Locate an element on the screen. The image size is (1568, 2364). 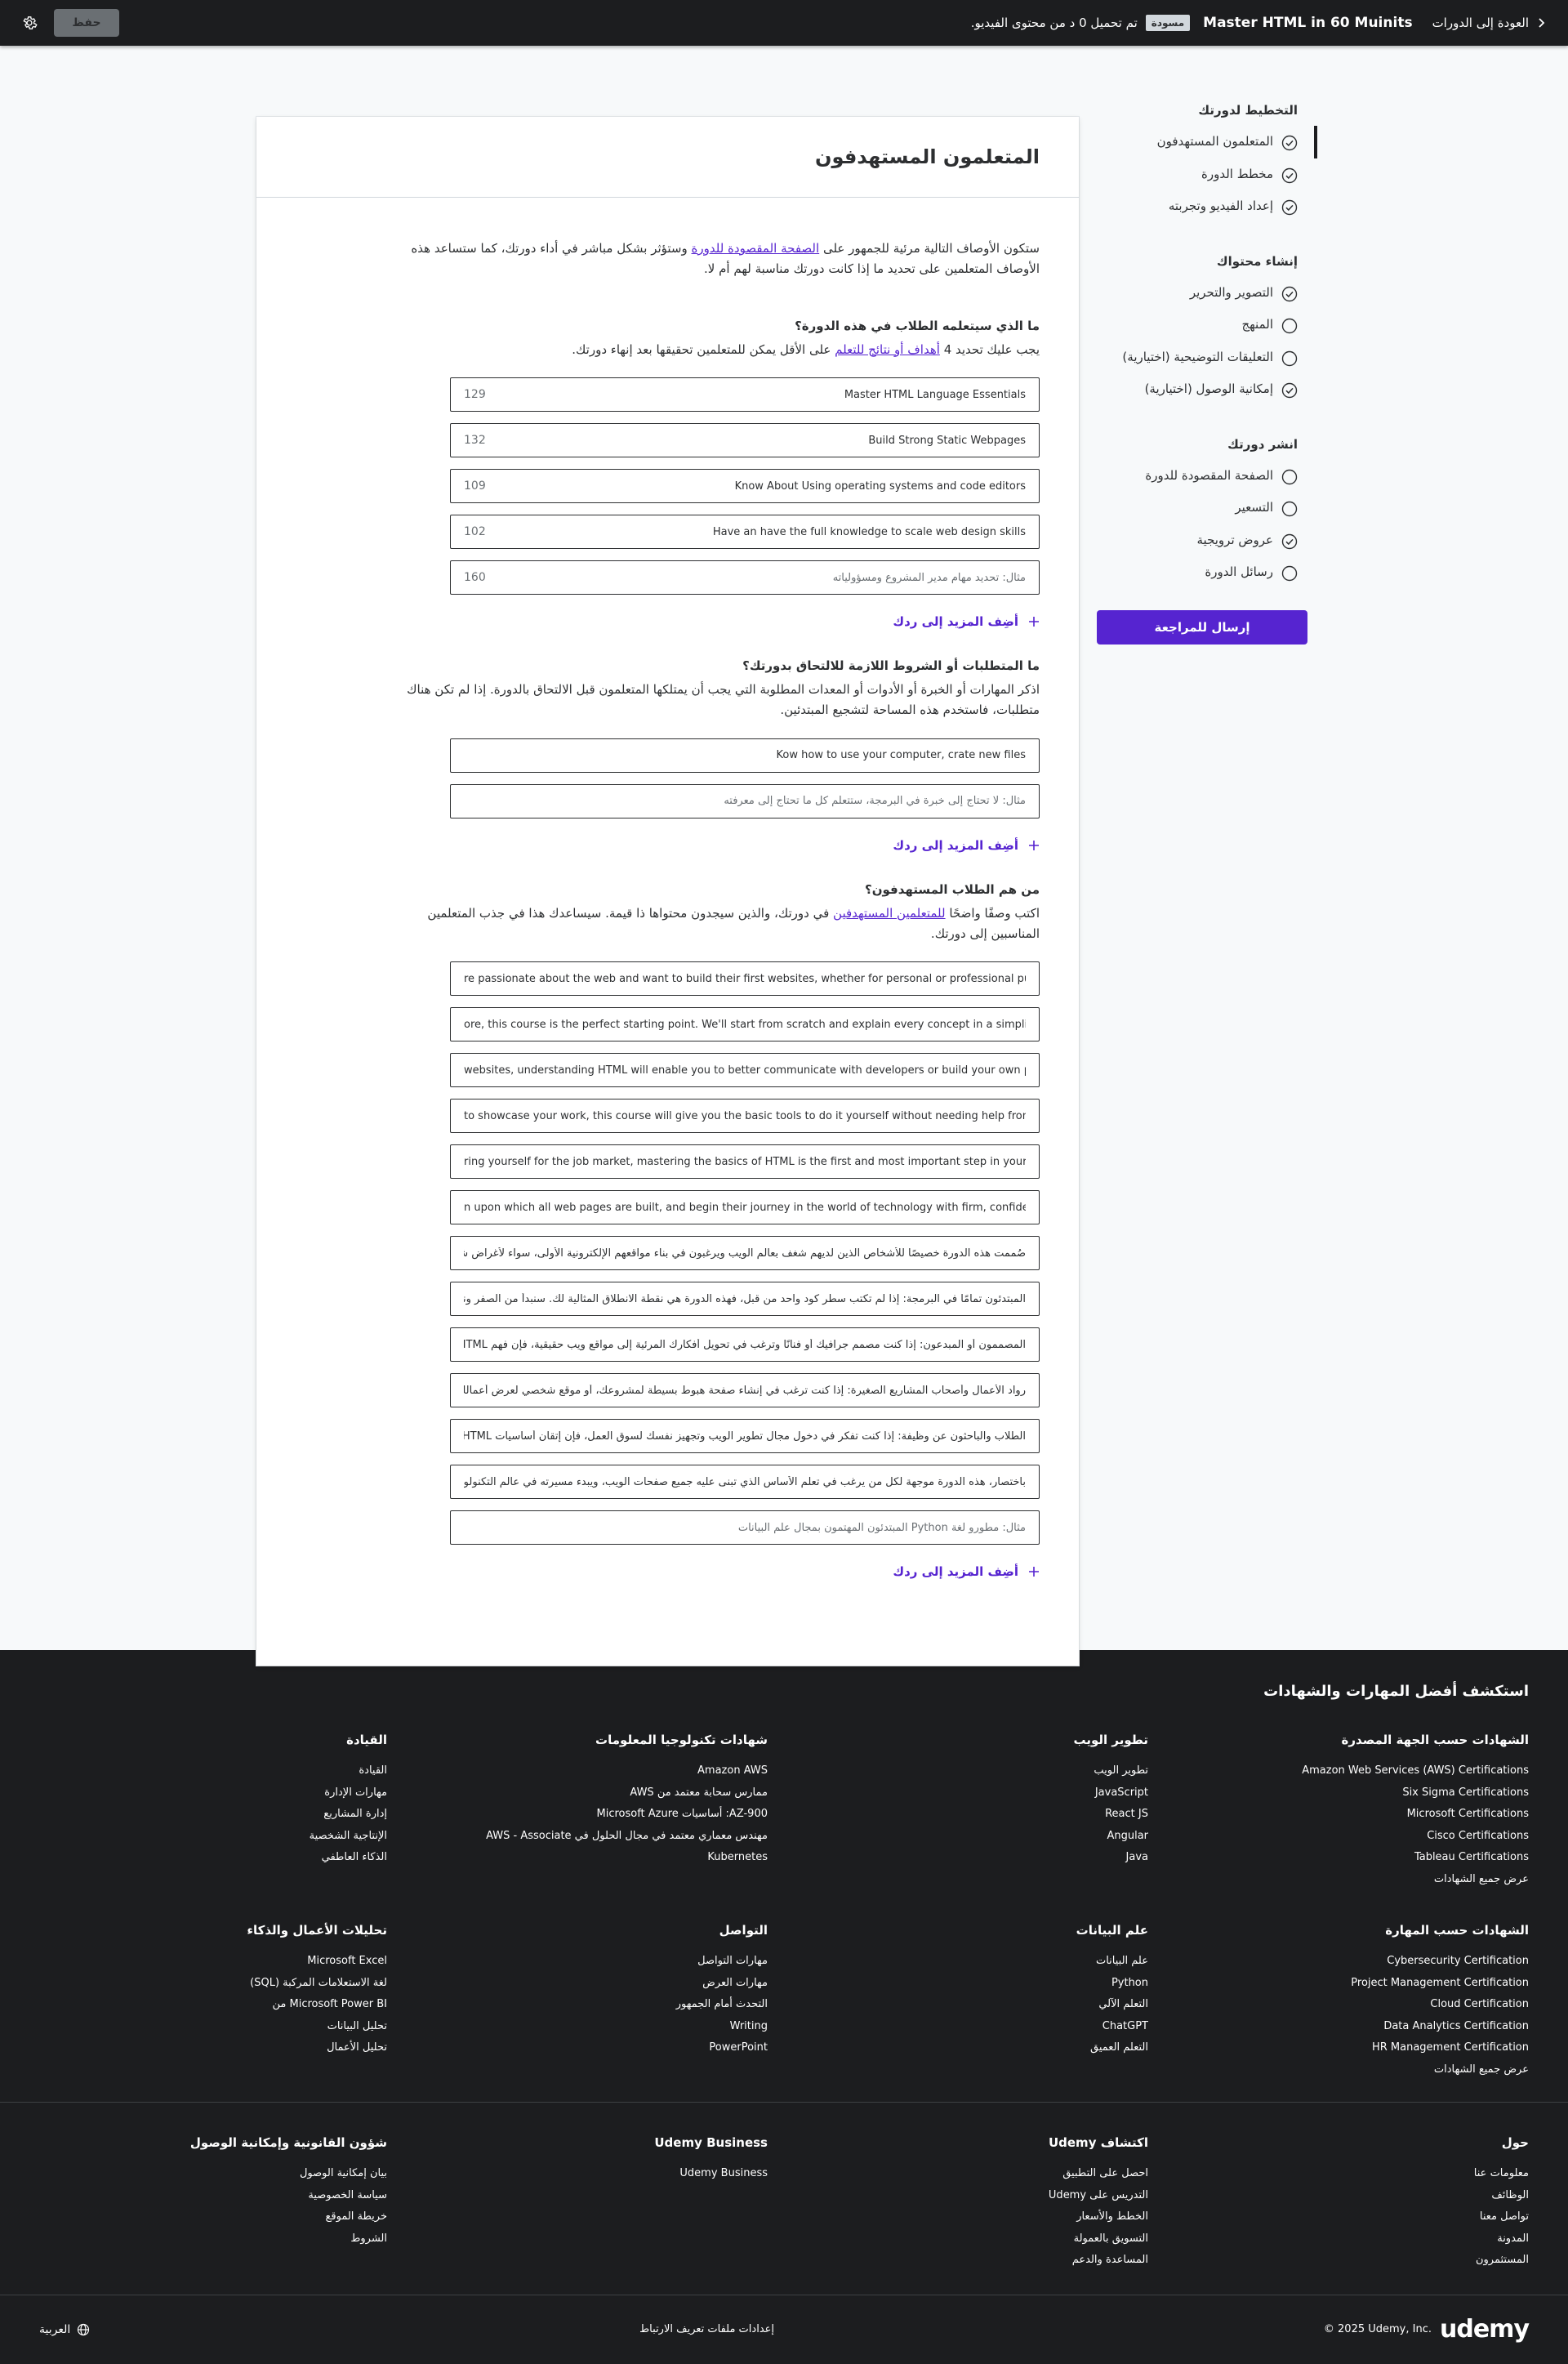
sidebar-item: إمكانية الوصول (اختيارية) is located at coordinates (1188, 389).